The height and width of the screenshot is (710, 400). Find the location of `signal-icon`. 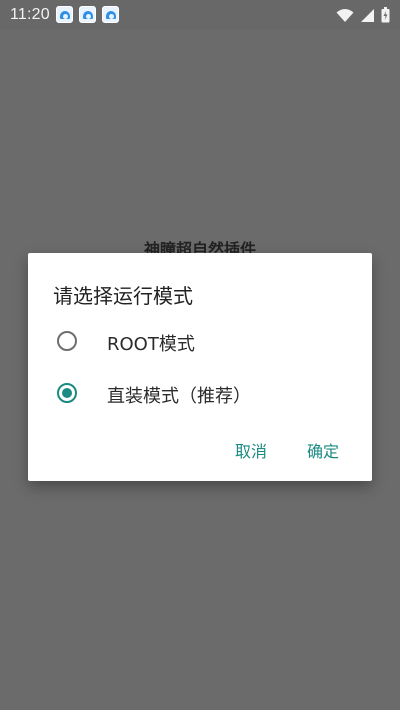

signal-icon is located at coordinates (367, 15).